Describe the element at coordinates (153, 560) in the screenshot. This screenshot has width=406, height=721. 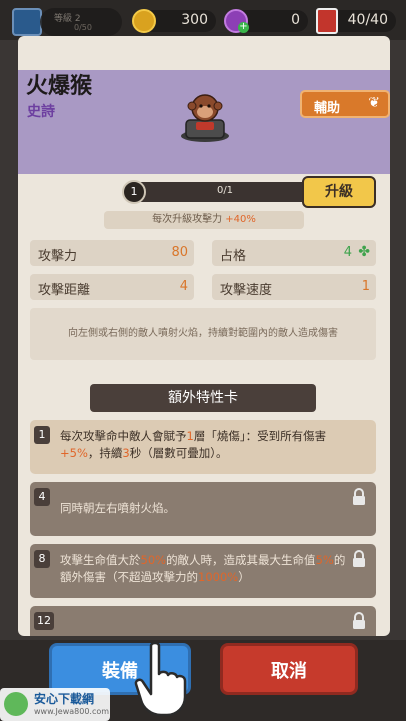
I see `trait-highlight: 50%` at that location.